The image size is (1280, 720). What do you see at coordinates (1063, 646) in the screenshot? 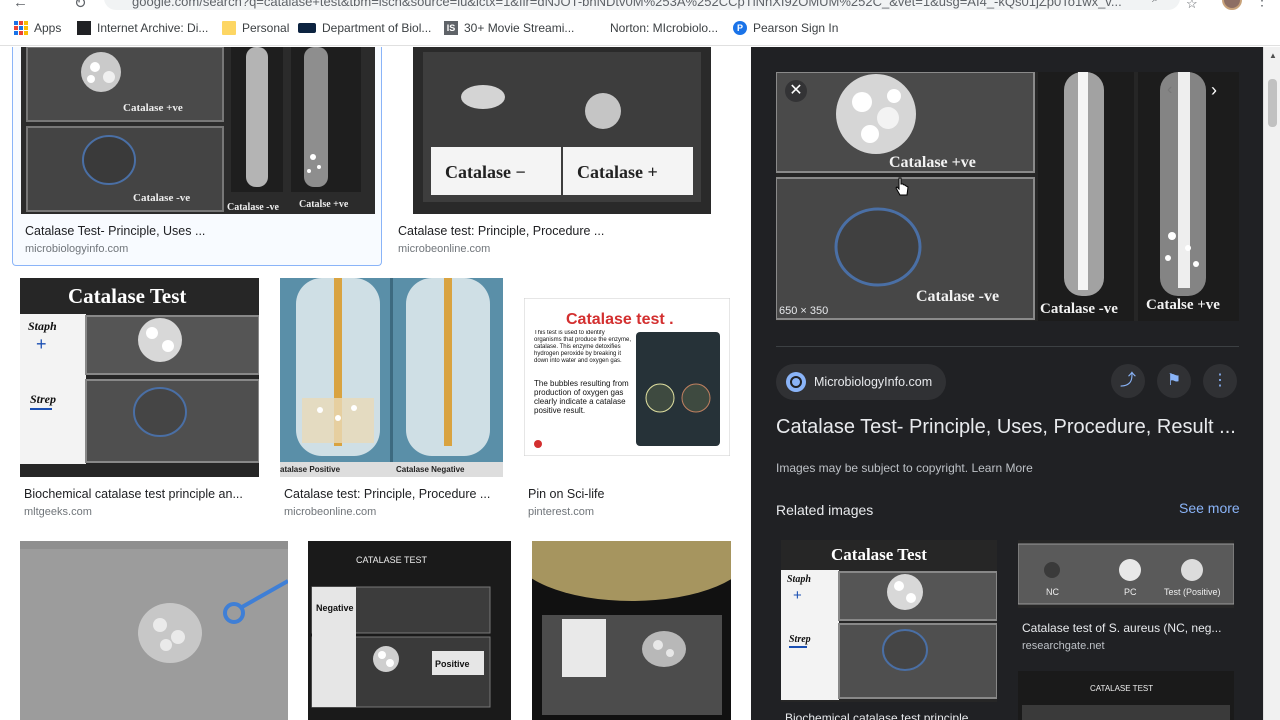
I see `related-source: researchgate.net` at bounding box center [1063, 646].